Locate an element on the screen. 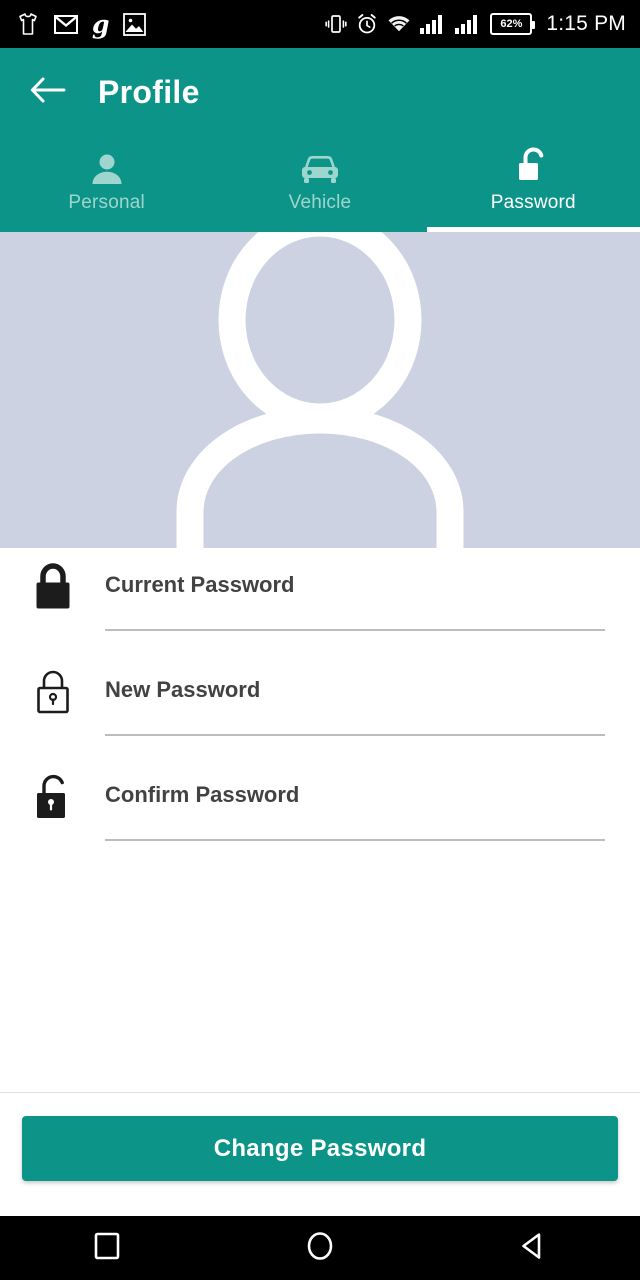  tab-personal-label: Personal is located at coordinates (106, 202).